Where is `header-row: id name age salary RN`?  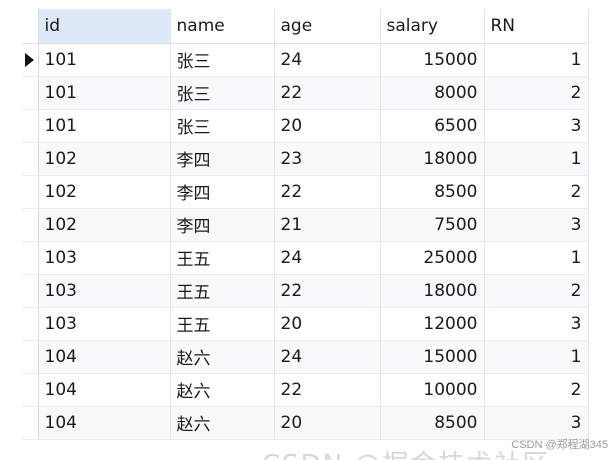 header-row: id name age salary RN is located at coordinates (305, 26).